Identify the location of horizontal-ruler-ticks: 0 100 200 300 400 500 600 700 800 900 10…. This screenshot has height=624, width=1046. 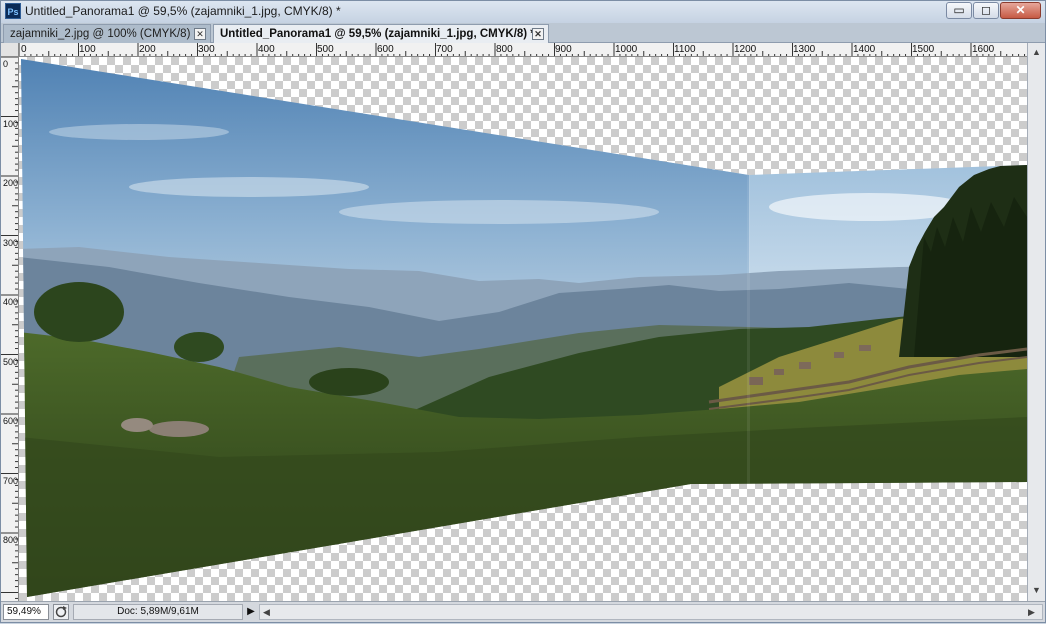
(522, 49).